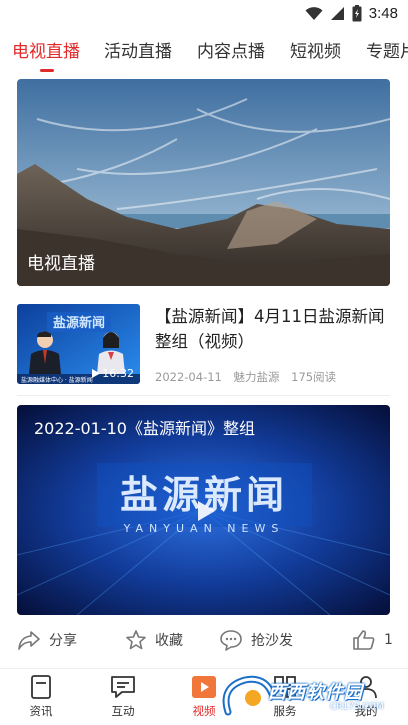 This screenshot has height=725, width=408. Describe the element at coordinates (204, 687) in the screenshot. I see `video-play-icon` at that location.